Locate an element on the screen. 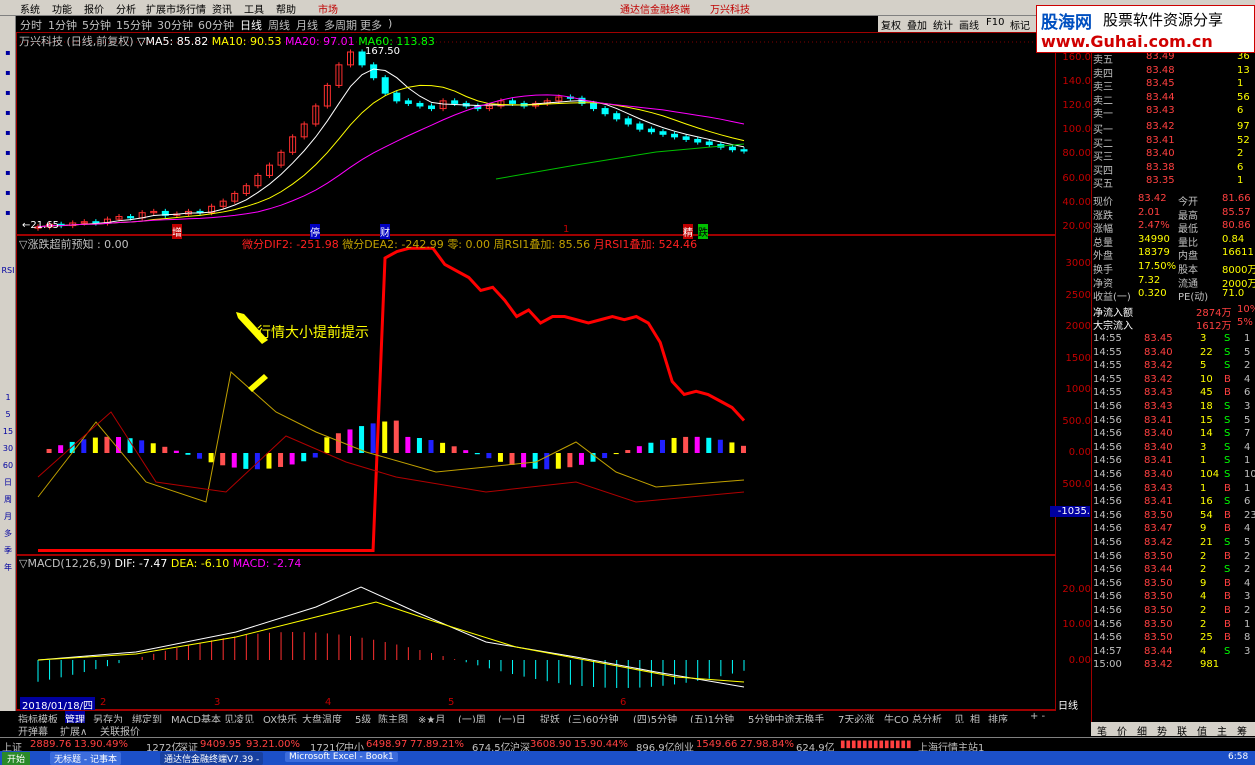 The height and width of the screenshot is (765, 1255). menu-tools: 工具 is located at coordinates (254, 8).